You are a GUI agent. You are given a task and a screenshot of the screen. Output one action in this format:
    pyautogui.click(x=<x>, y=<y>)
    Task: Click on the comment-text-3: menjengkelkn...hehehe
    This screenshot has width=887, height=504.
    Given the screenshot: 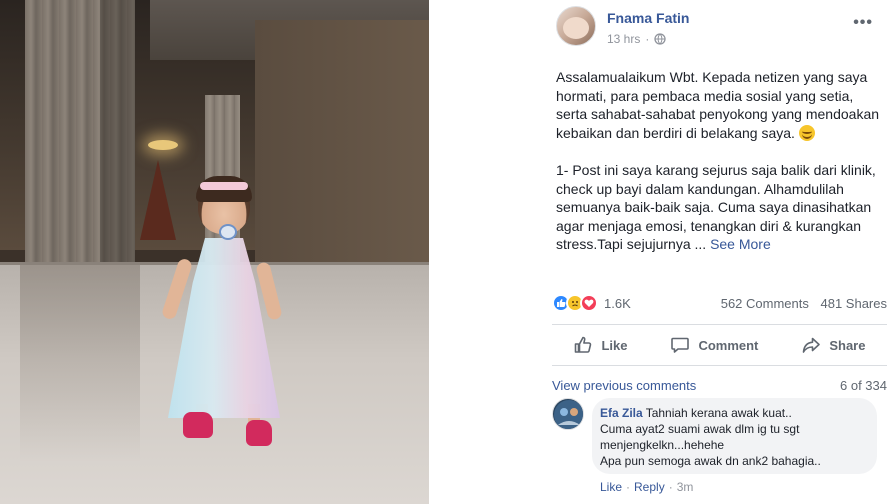 What is the action you would take?
    pyautogui.click(x=662, y=445)
    